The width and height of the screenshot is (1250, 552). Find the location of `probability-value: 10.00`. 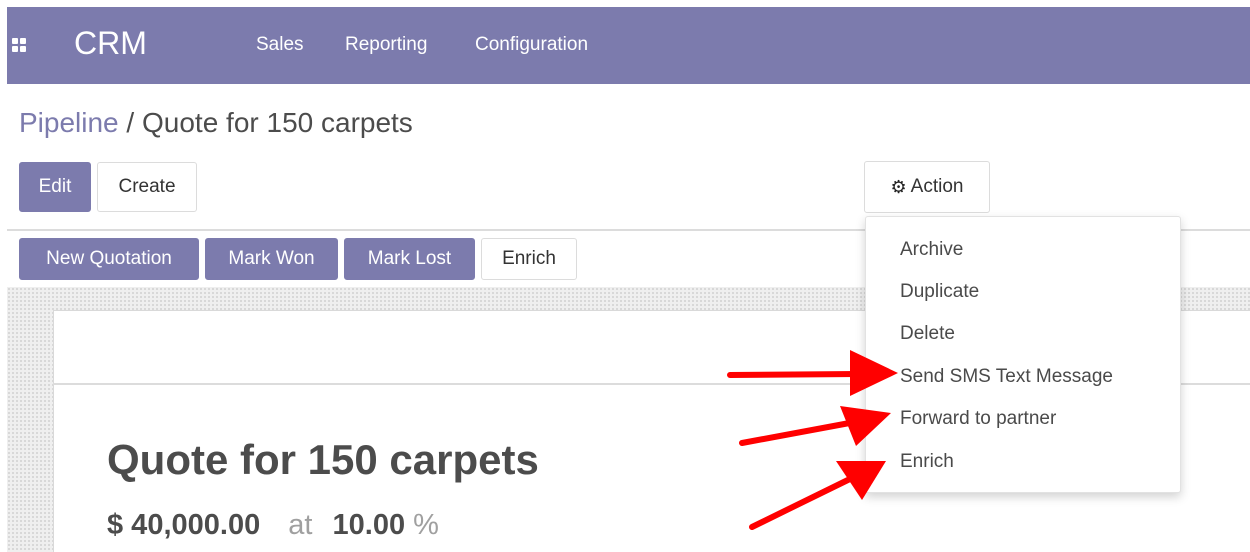

probability-value: 10.00 is located at coordinates (369, 525).